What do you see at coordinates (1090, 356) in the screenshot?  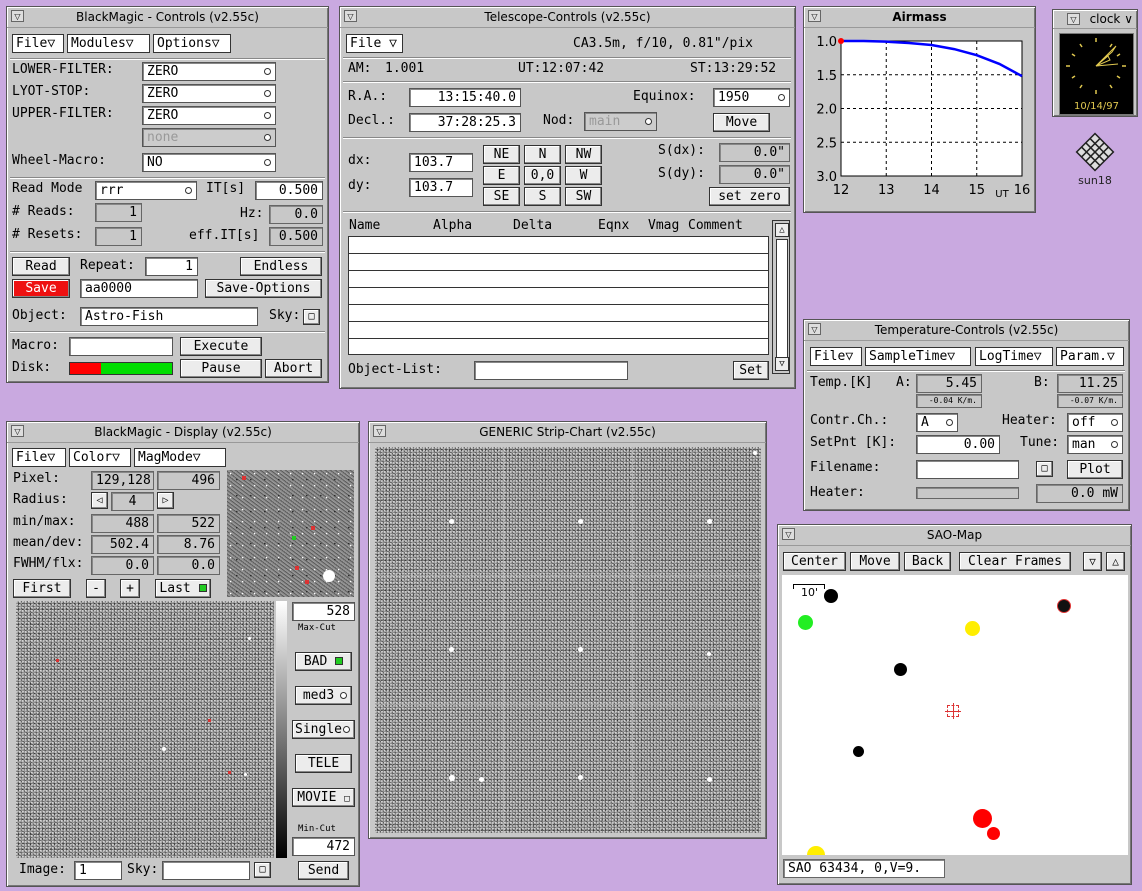 I see `temp-param-menu: Param.▽` at bounding box center [1090, 356].